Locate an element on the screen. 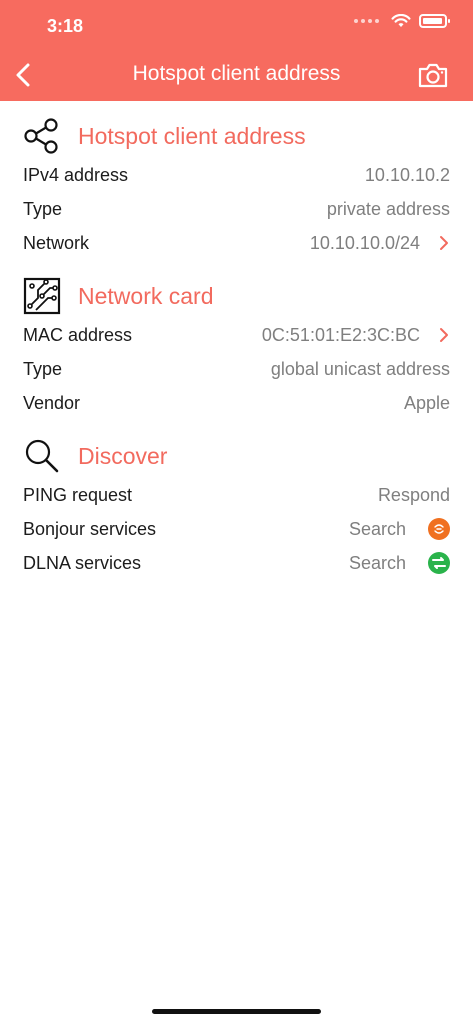 Image resolution: width=473 pixels, height=1024 pixels. circuit-icon is located at coordinates (42, 296).